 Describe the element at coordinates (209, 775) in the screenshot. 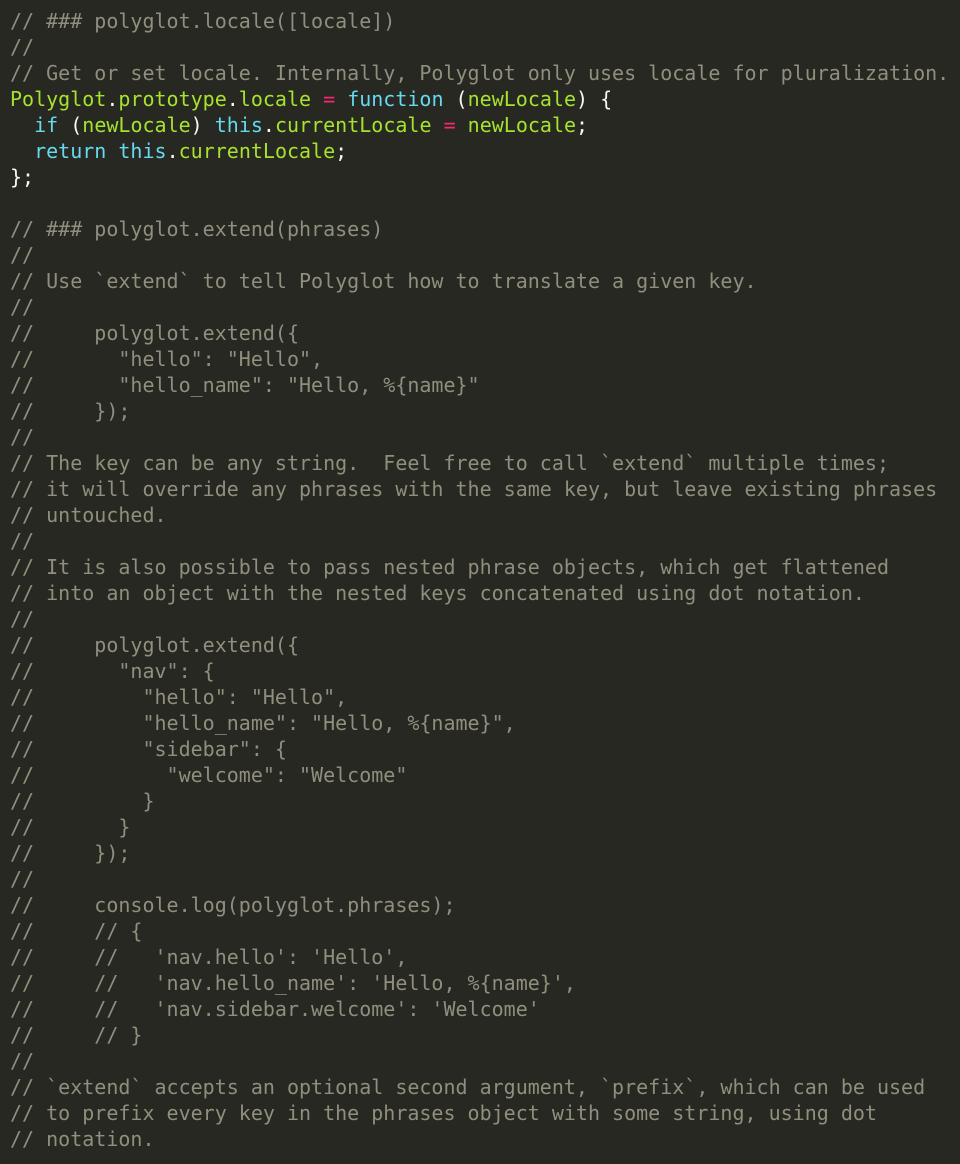

I see `code-comment: // "welcome": "Welcome"` at that location.